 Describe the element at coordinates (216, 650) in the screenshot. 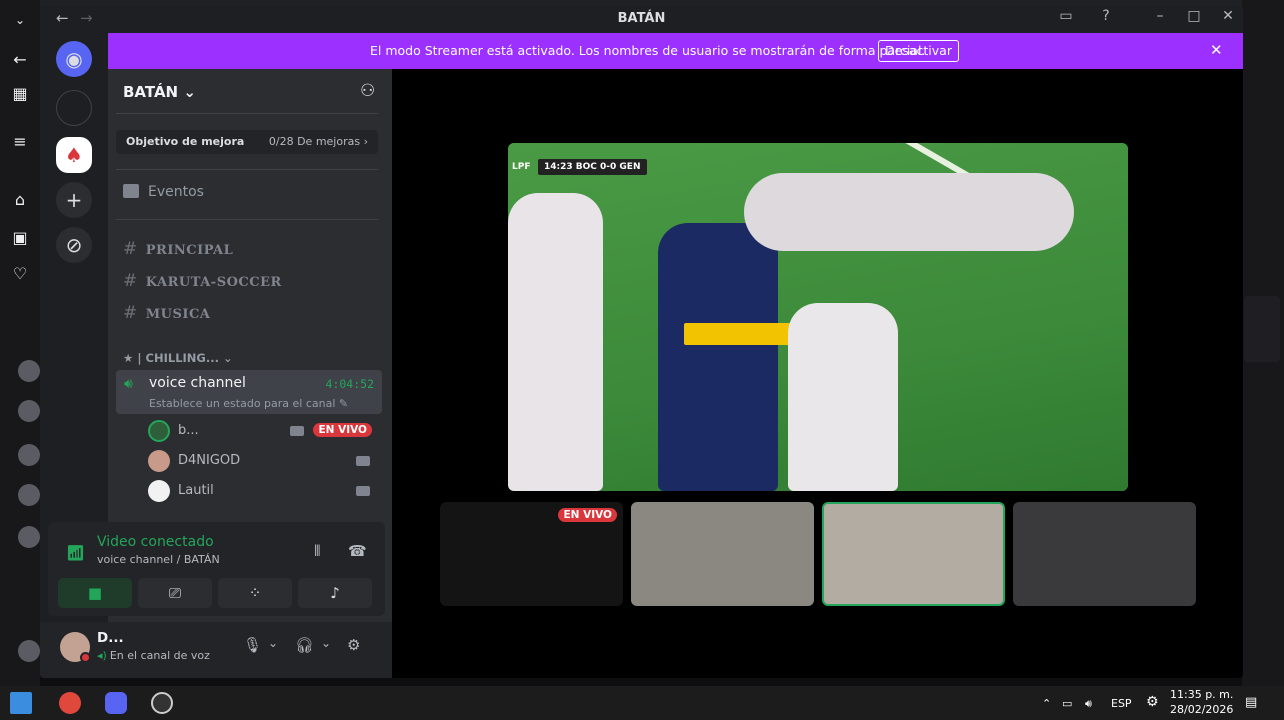

I see `user-panel: D... ◂) En el canal de voz 🎙︎ ⌄ 🎧︎ ⌄ ⚙` at that location.